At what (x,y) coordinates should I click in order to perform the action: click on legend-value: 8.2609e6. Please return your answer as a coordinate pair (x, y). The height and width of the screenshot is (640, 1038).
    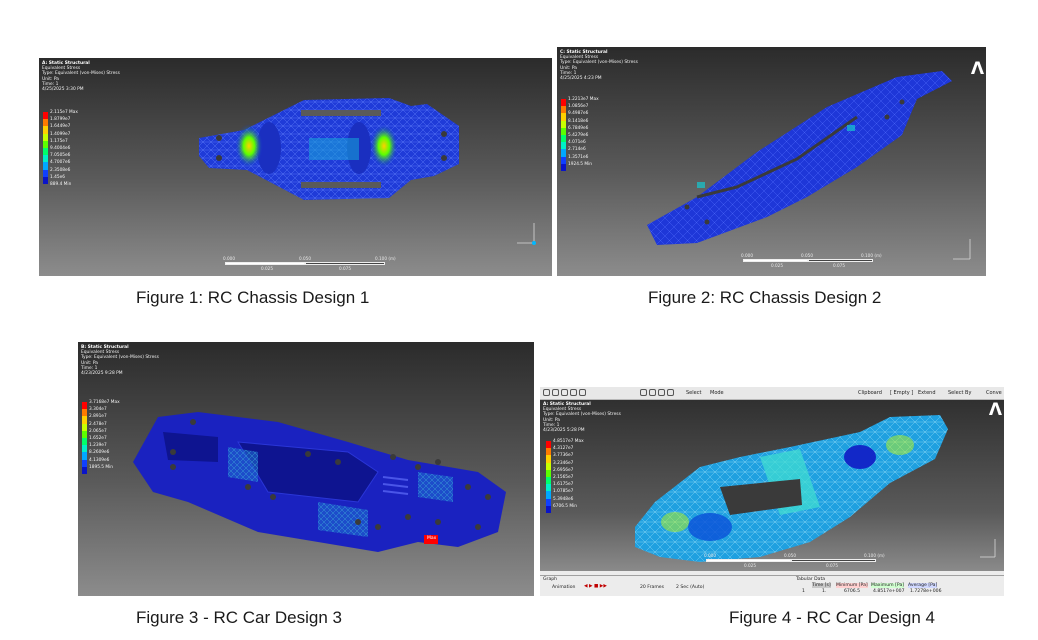
    Looking at the image, I should click on (99, 453).